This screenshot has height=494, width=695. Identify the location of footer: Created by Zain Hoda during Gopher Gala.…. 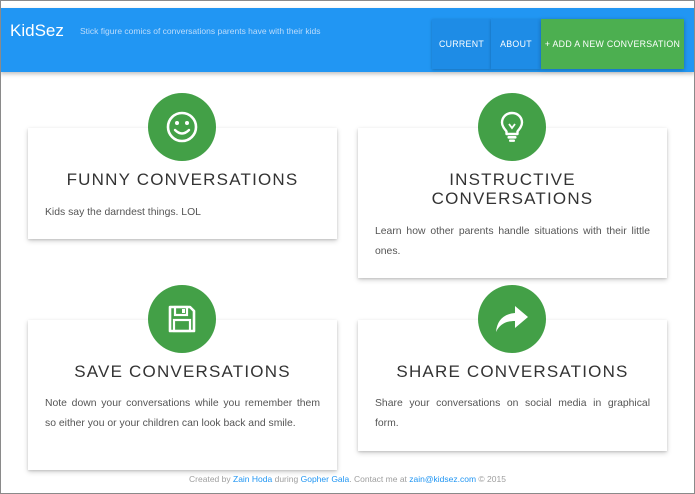
(347, 479).